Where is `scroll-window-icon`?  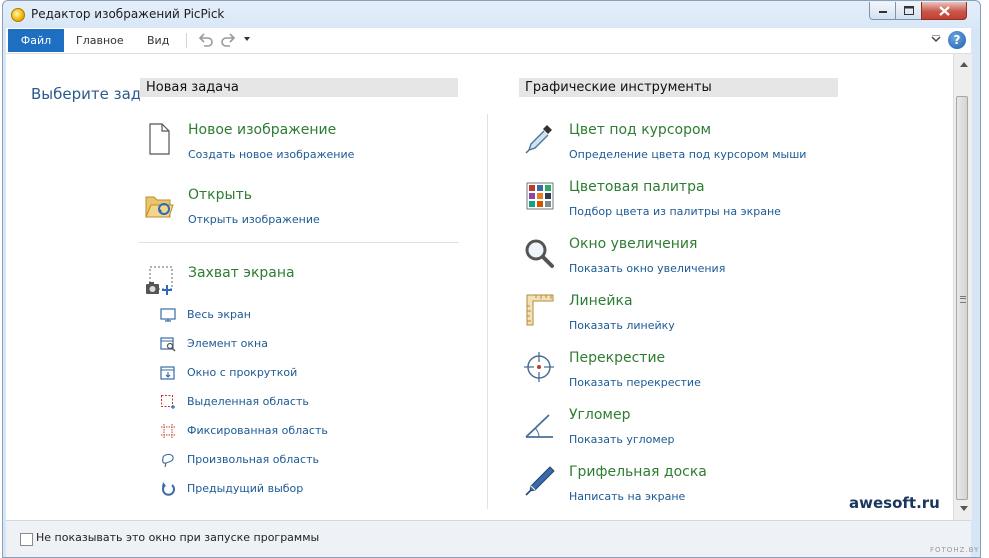 scroll-window-icon is located at coordinates (167, 373).